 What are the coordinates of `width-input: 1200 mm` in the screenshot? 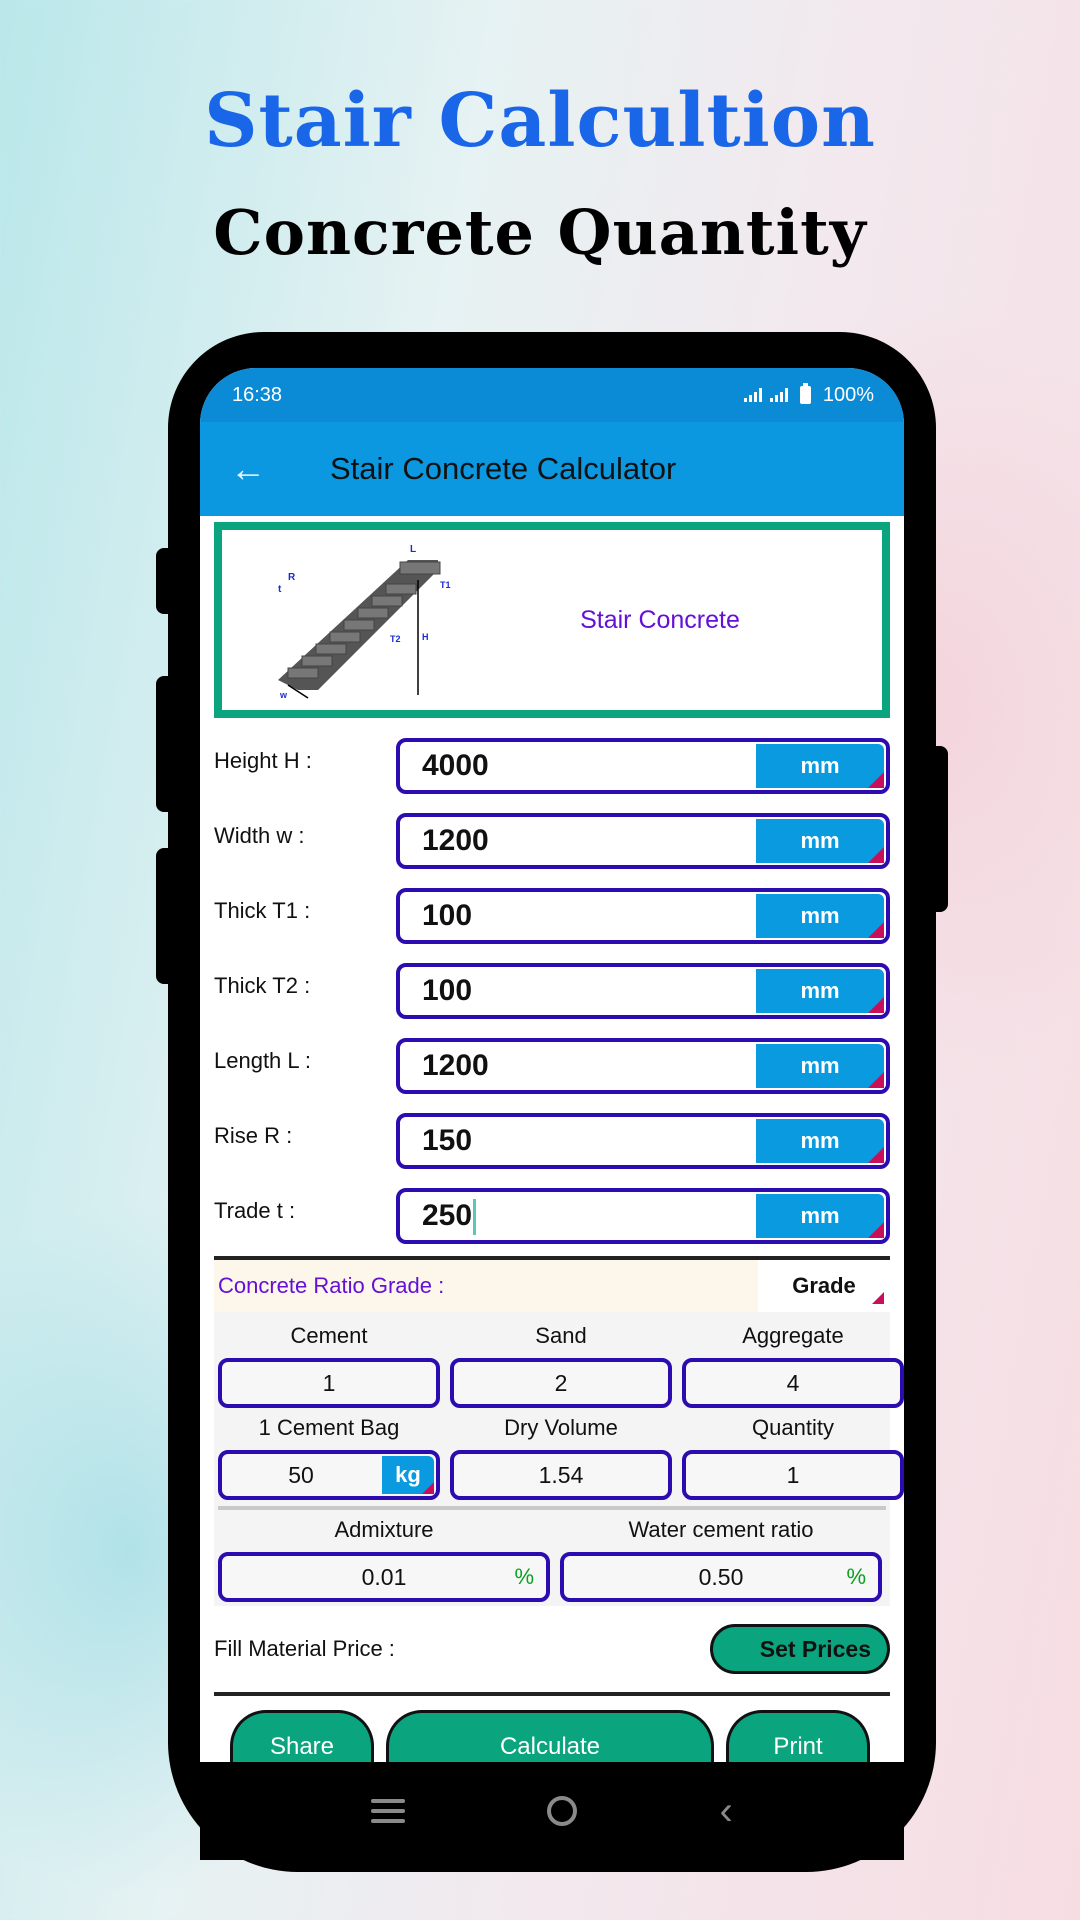 It's located at (643, 841).